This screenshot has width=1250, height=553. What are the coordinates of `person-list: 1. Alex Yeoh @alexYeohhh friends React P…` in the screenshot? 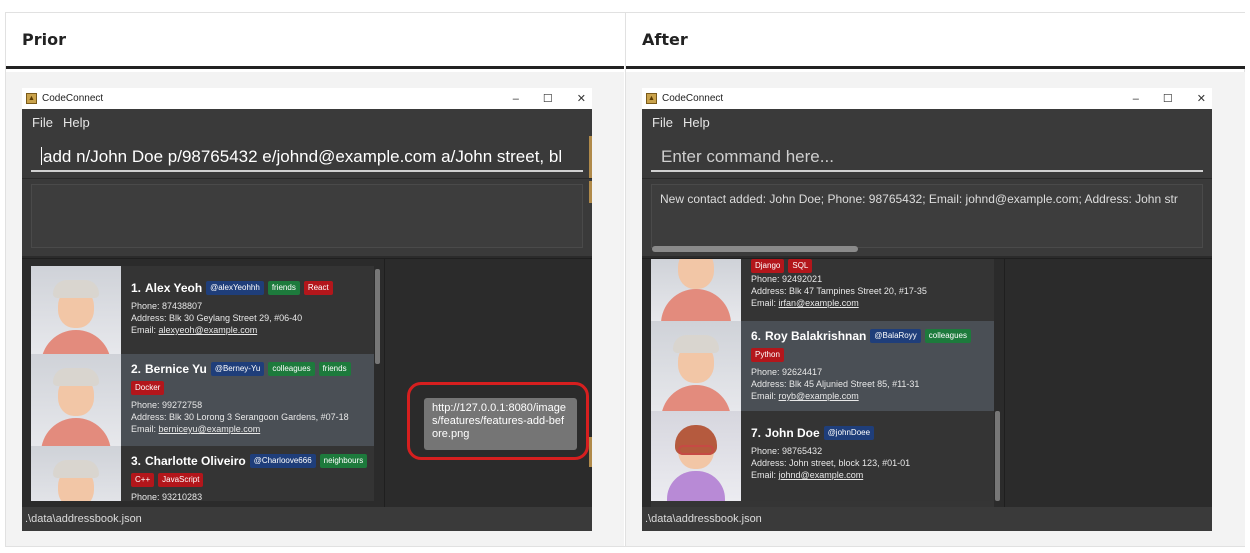 It's located at (202, 383).